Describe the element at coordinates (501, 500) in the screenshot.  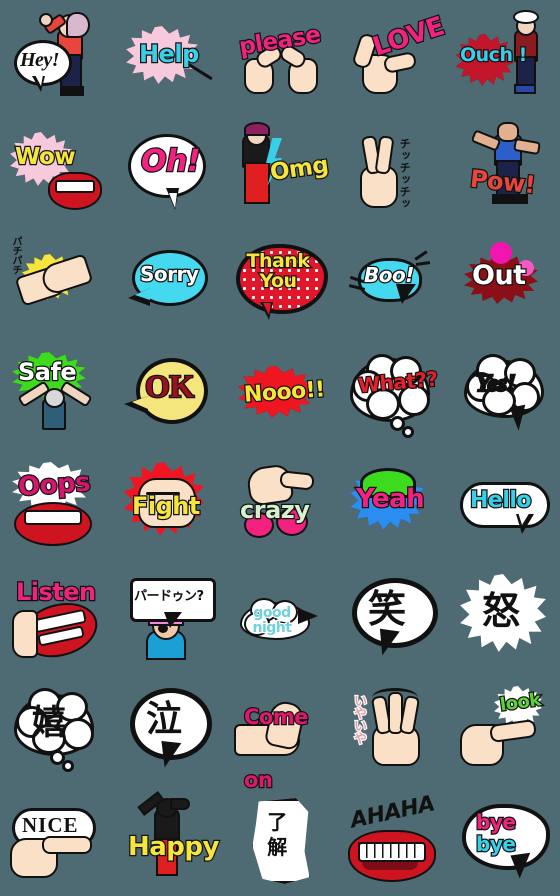
I see `sticker-label-25: Hello` at that location.